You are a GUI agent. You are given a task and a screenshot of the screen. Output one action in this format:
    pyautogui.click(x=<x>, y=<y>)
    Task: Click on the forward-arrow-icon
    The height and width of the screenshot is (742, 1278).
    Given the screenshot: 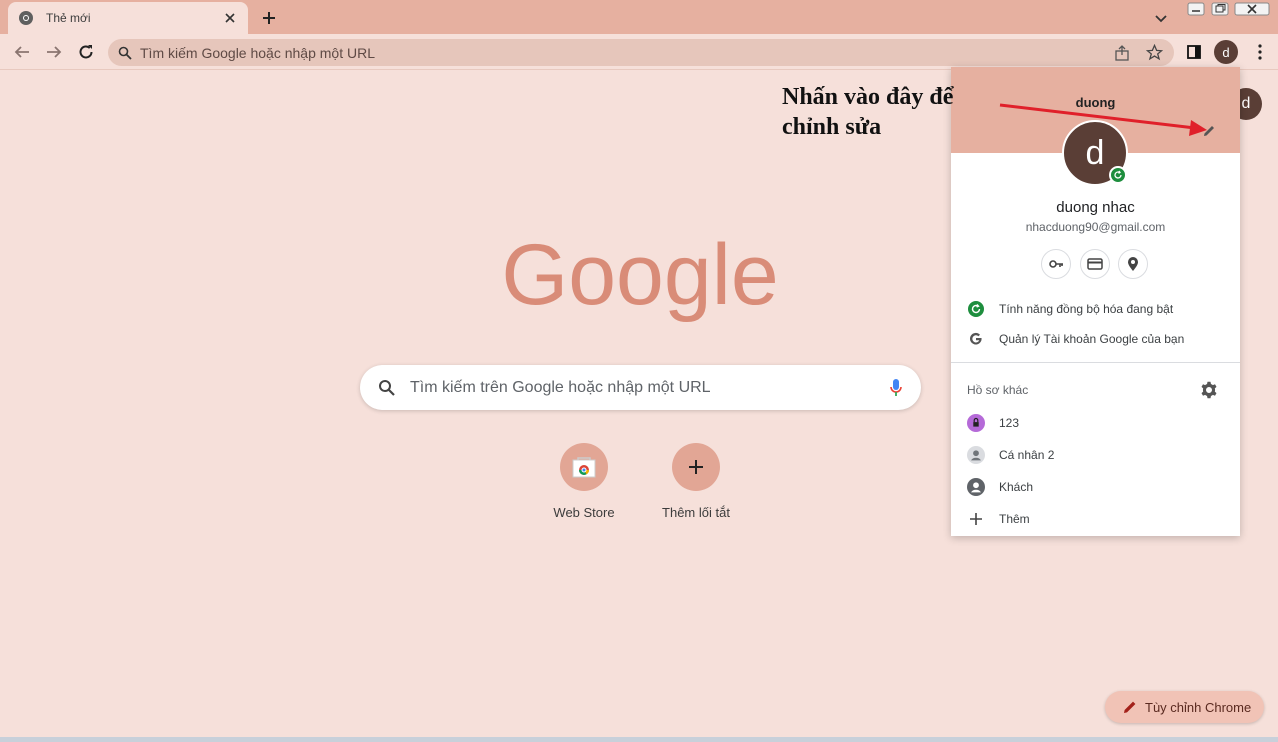 What is the action you would take?
    pyautogui.click(x=54, y=52)
    